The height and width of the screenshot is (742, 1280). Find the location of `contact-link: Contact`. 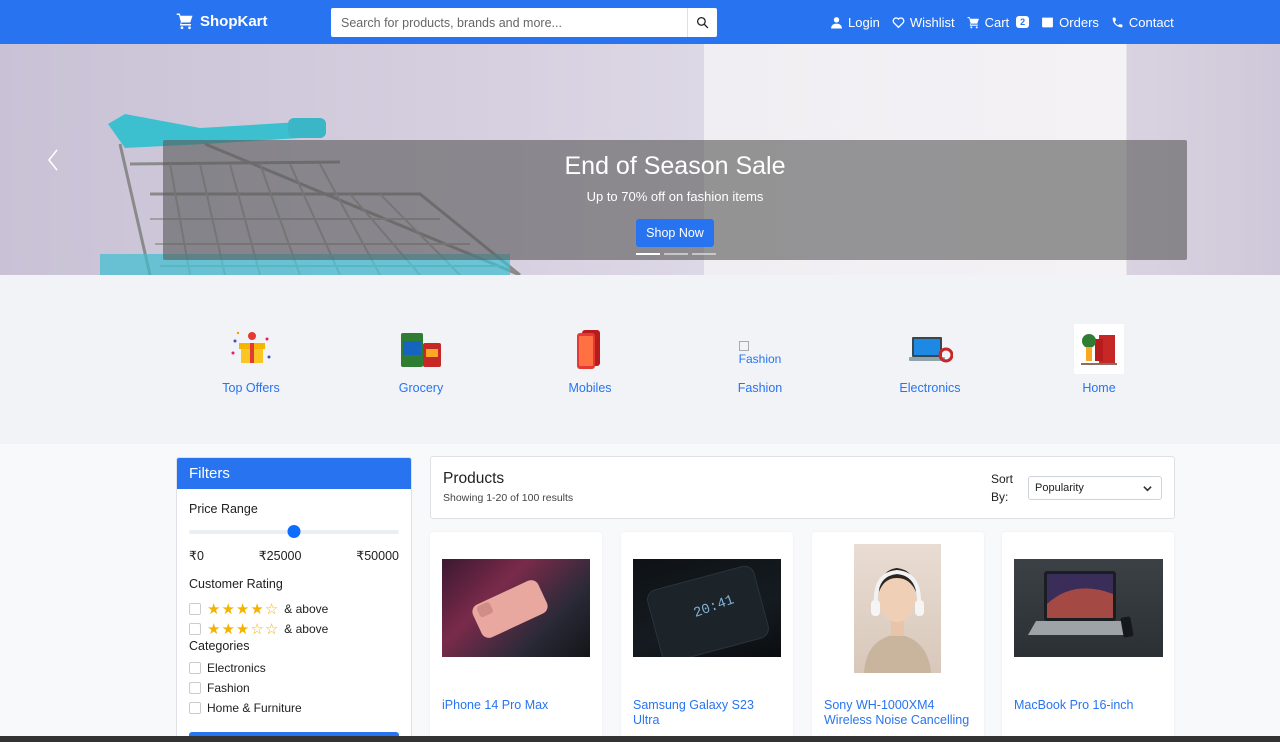

contact-link: Contact is located at coordinates (1142, 22).